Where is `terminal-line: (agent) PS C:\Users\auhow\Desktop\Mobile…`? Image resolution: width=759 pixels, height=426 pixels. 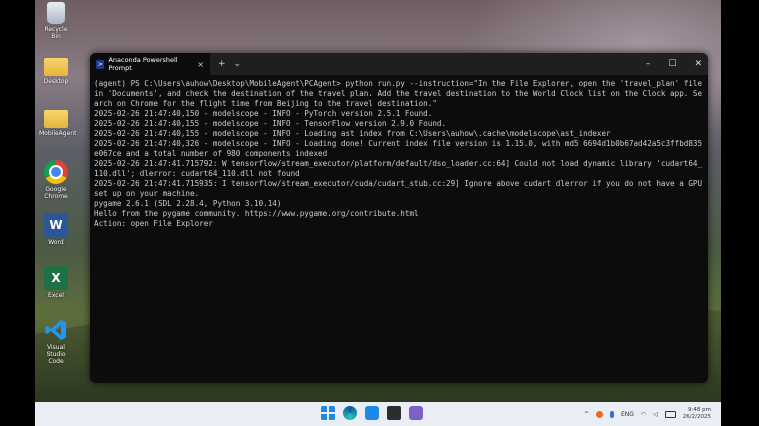
terminal-line: (agent) PS C:\Users\auhow\Desktop\Mobile… is located at coordinates (400, 93).